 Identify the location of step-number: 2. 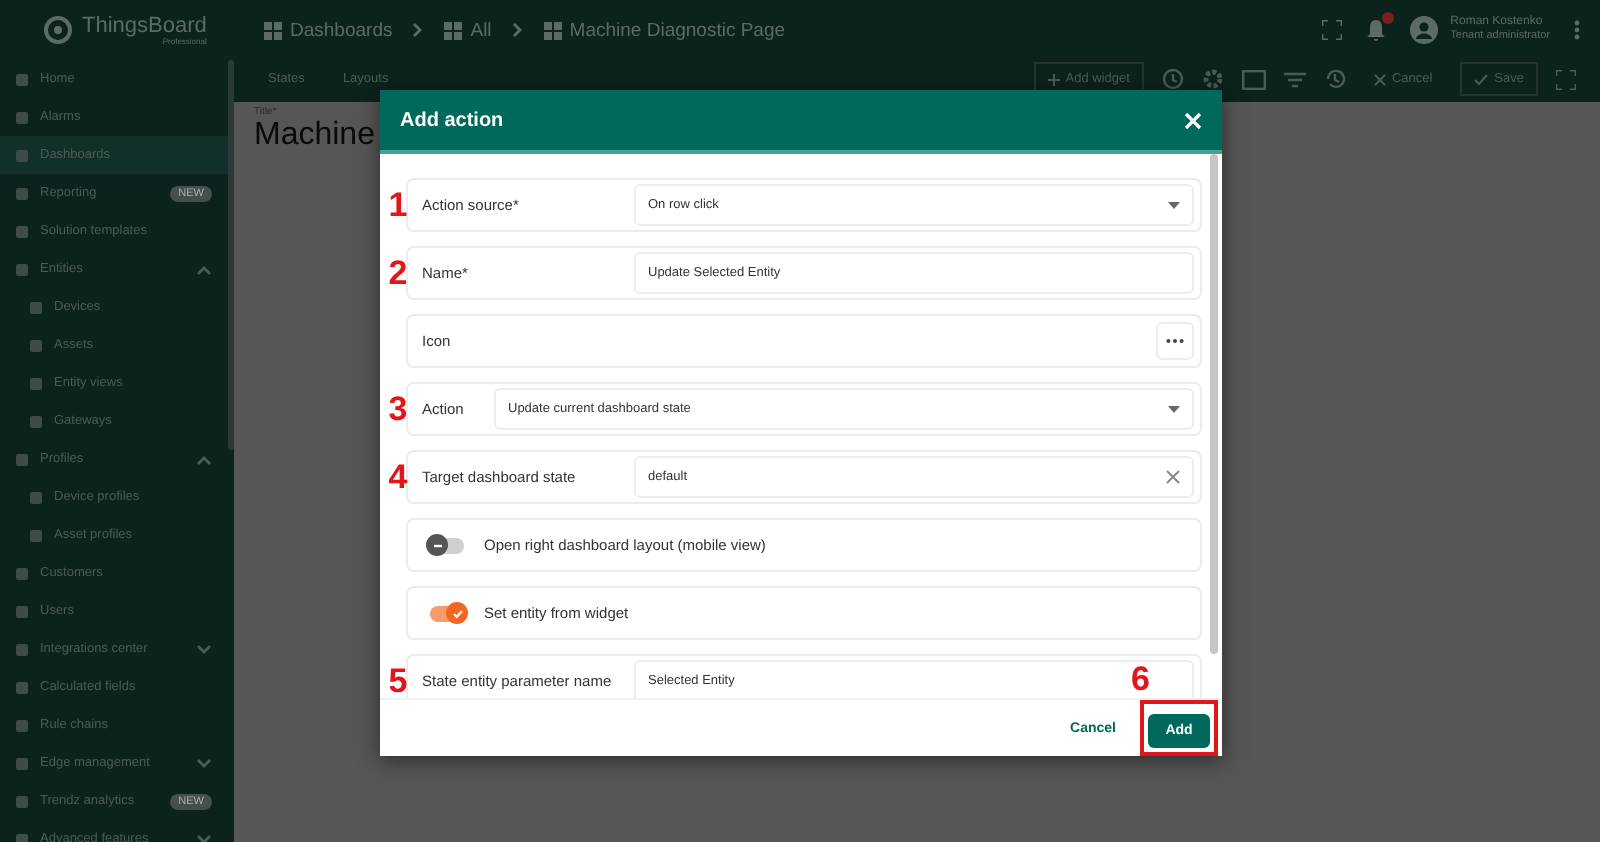
(398, 273).